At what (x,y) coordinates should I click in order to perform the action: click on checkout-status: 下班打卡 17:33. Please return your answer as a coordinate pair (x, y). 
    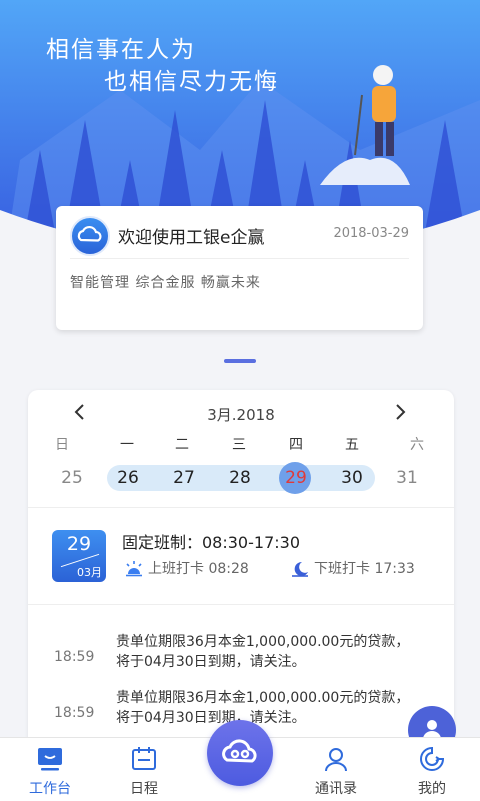
    Looking at the image, I should click on (352, 568).